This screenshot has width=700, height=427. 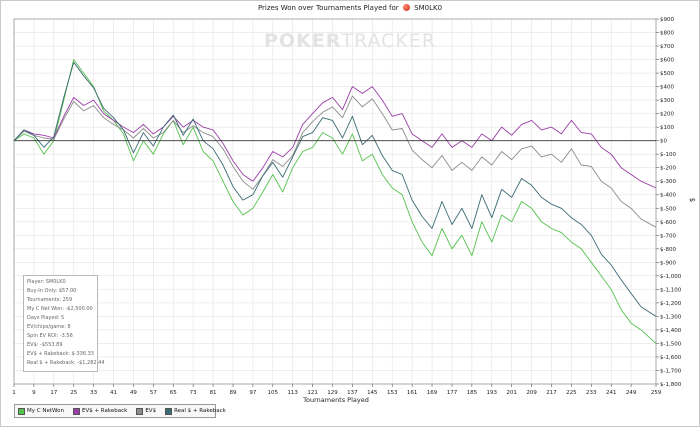 I want to click on x-tick-label: 25, so click(x=73, y=393).